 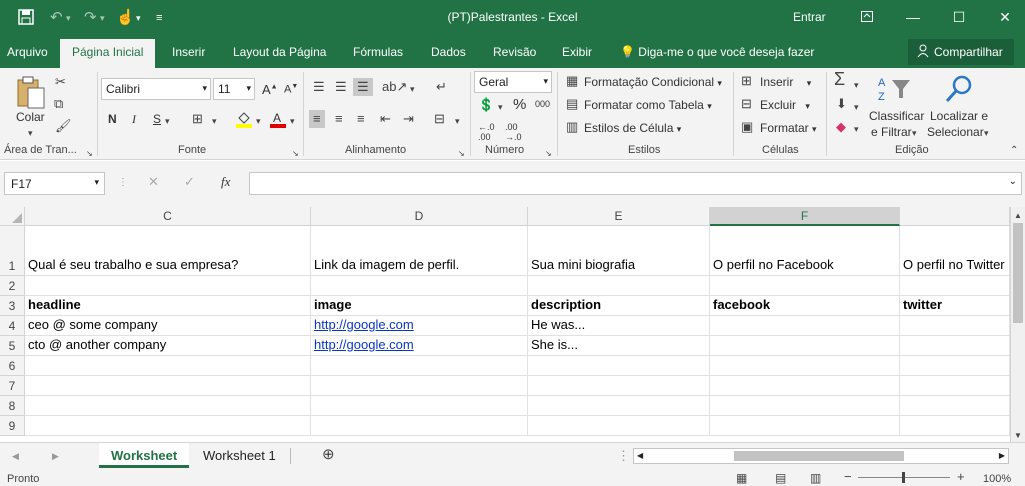 What do you see at coordinates (419, 406) in the screenshot?
I see `cell-d8` at bounding box center [419, 406].